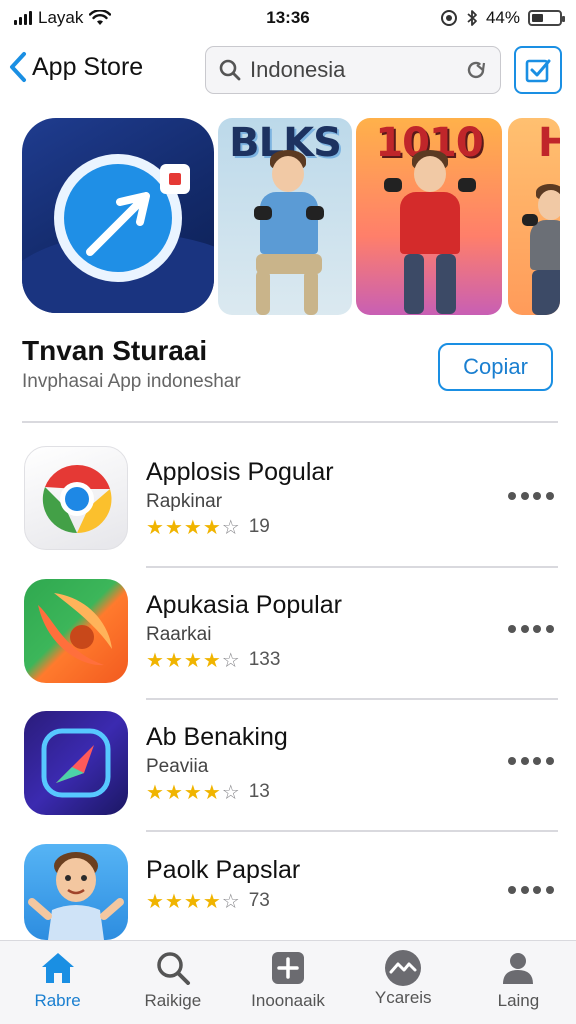 The height and width of the screenshot is (1024, 576). I want to click on tab-label: Ycareis, so click(403, 997).